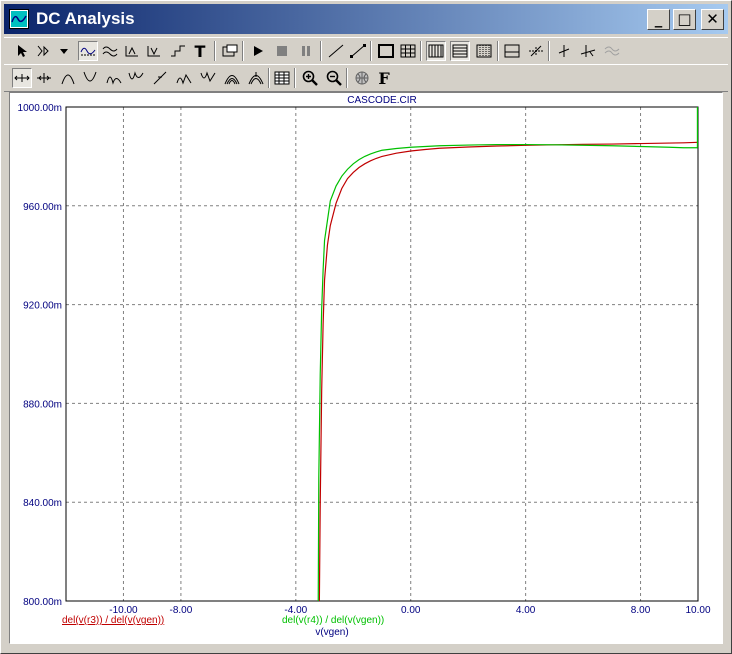 The image size is (732, 654). What do you see at coordinates (536, 51) in the screenshot?
I see `cross-icon` at bounding box center [536, 51].